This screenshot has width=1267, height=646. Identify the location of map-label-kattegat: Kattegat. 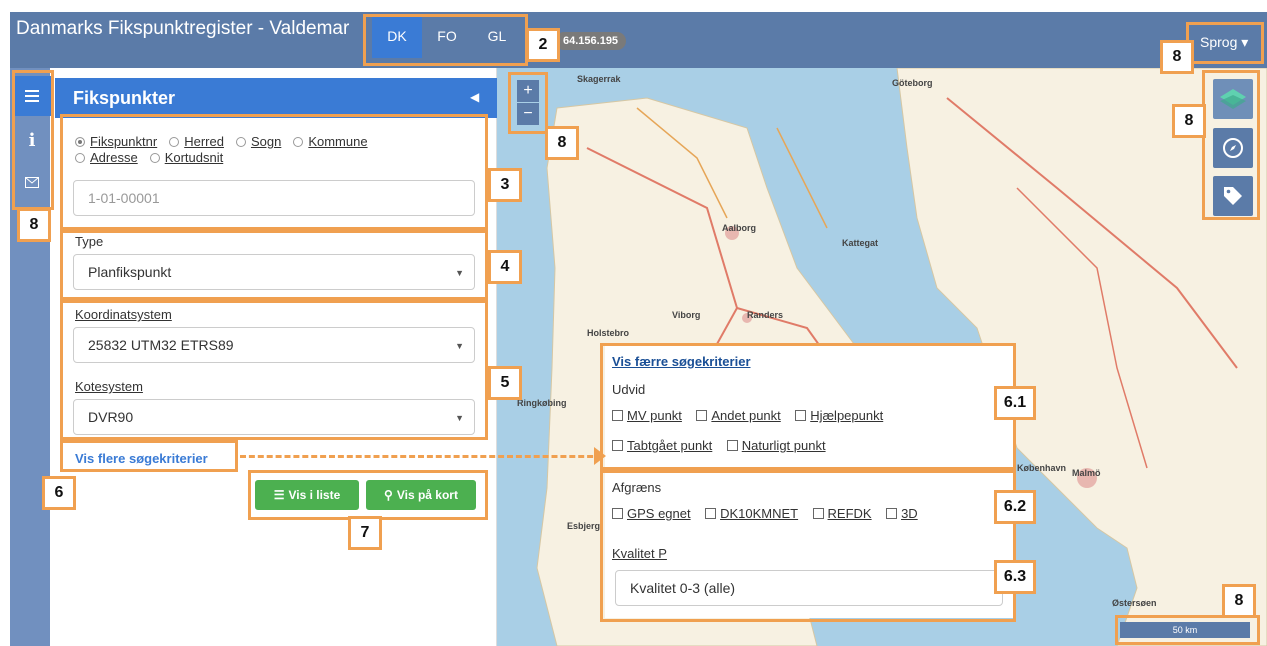
(860, 243).